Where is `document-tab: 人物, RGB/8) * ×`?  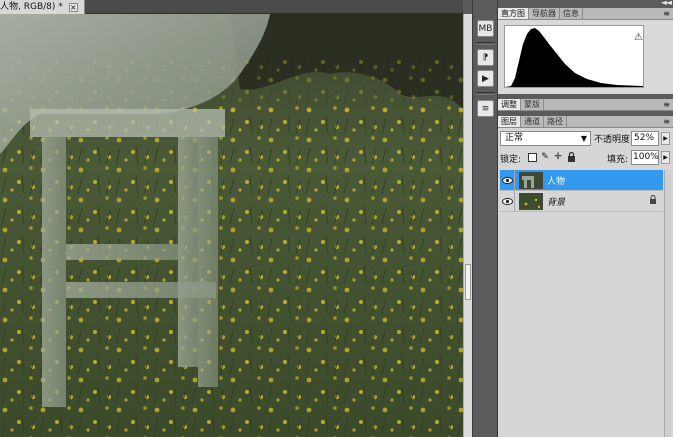
document-tab: 人物, RGB/8) * × is located at coordinates (42, 7).